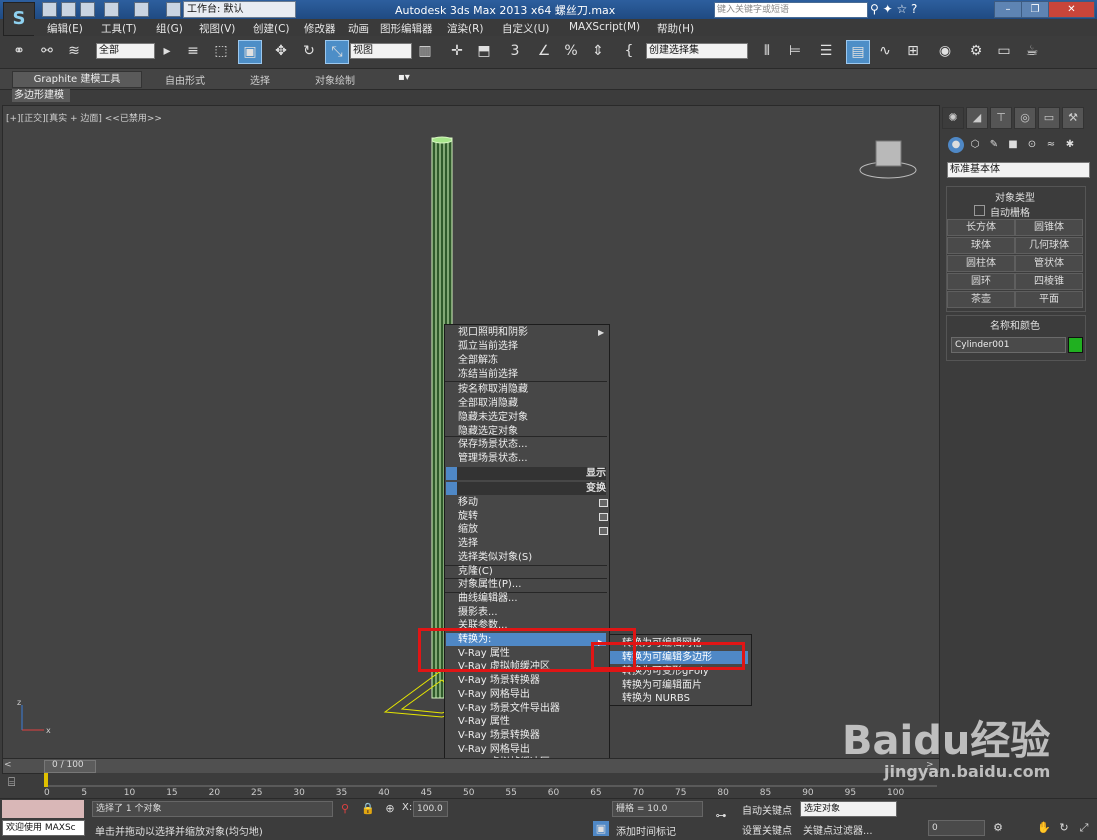 The height and width of the screenshot is (840, 1097). What do you see at coordinates (675, 28) in the screenshot?
I see `menu-item-11: 帮助(H)` at bounding box center [675, 28].